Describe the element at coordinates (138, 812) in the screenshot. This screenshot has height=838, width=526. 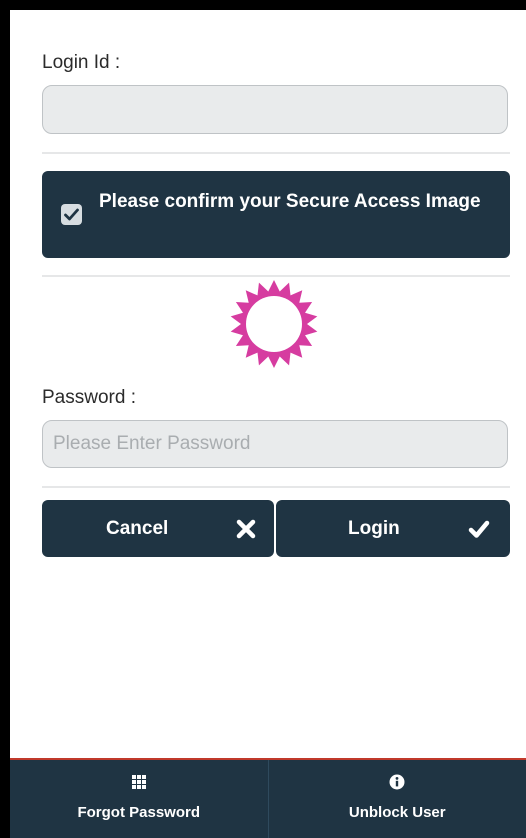
I see `forgot-password-label: Forgot Password` at that location.